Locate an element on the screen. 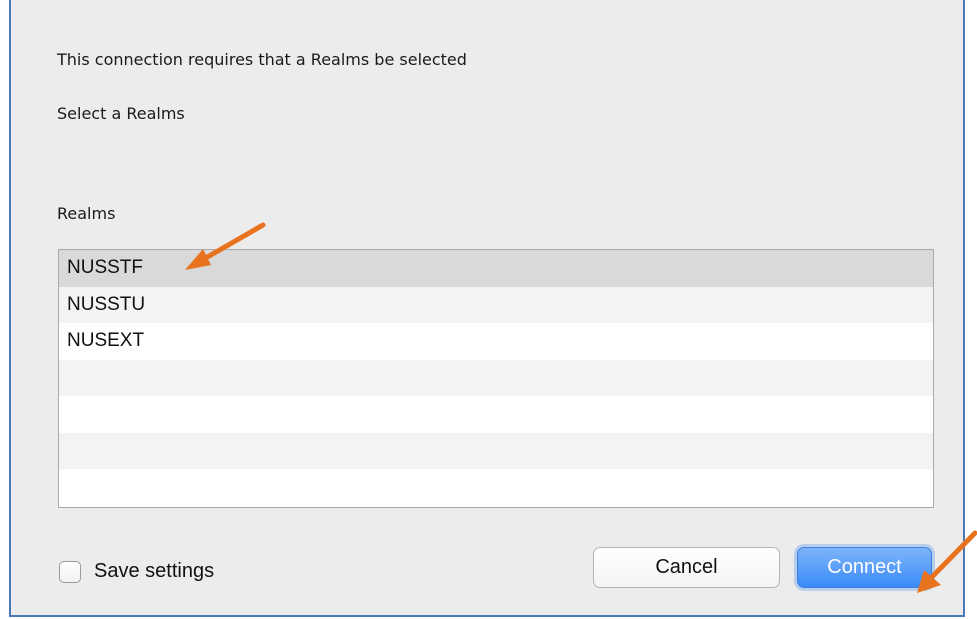  realm-label: NUSEXT is located at coordinates (106, 341).